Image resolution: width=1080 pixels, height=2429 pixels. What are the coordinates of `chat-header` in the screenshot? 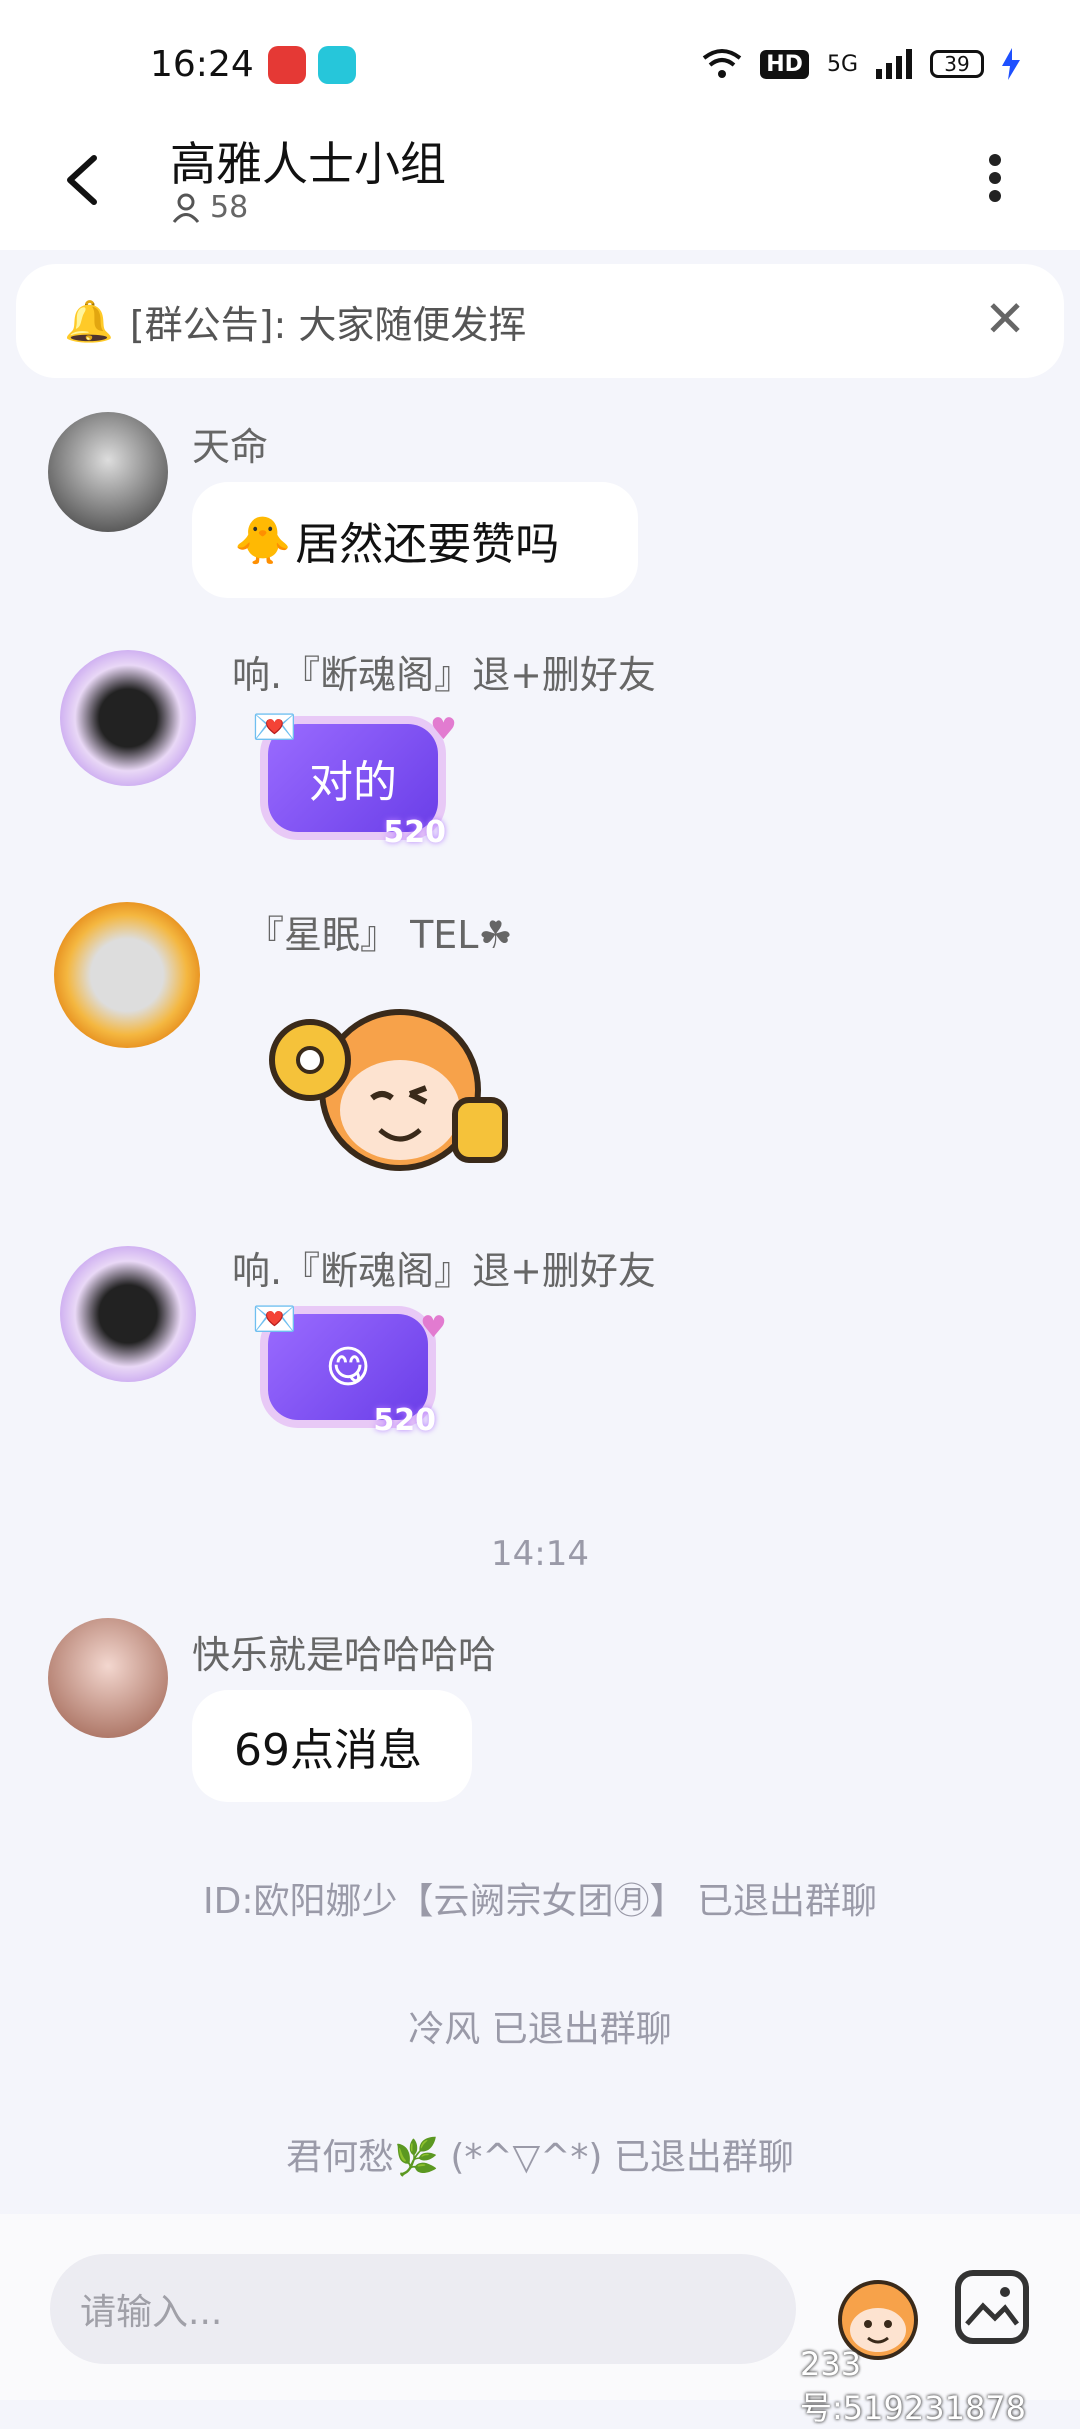 It's located at (540, 190).